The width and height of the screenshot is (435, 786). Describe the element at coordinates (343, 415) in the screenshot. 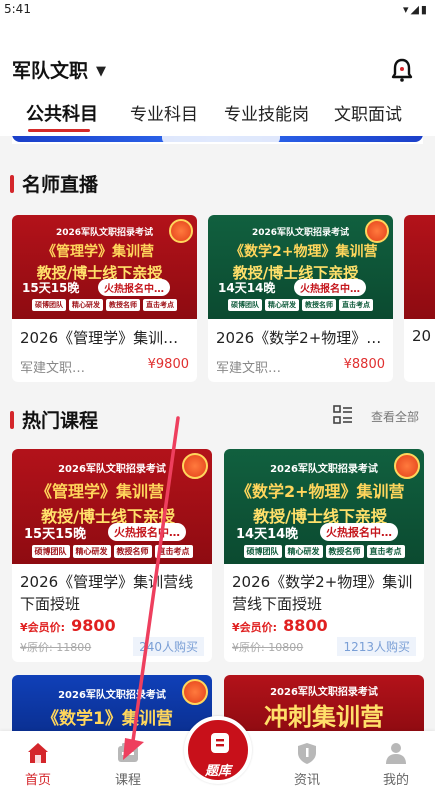

I see `list-view-icon` at that location.